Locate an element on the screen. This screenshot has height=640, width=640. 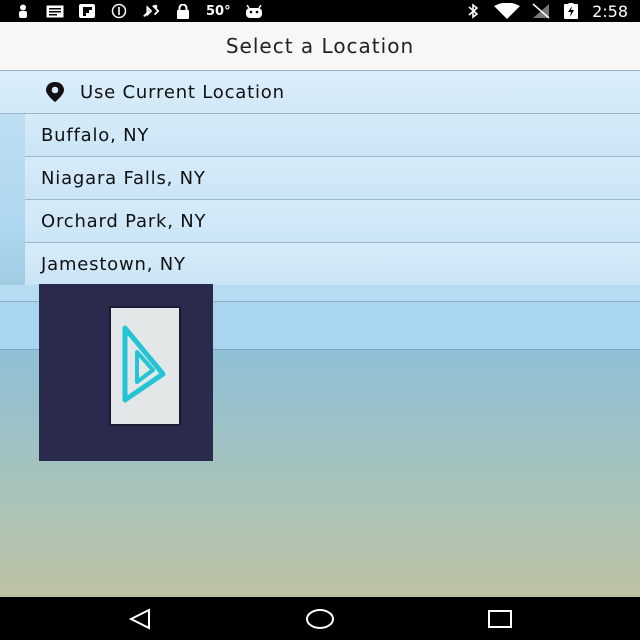
satellite-icon is located at coordinates (151, 11).